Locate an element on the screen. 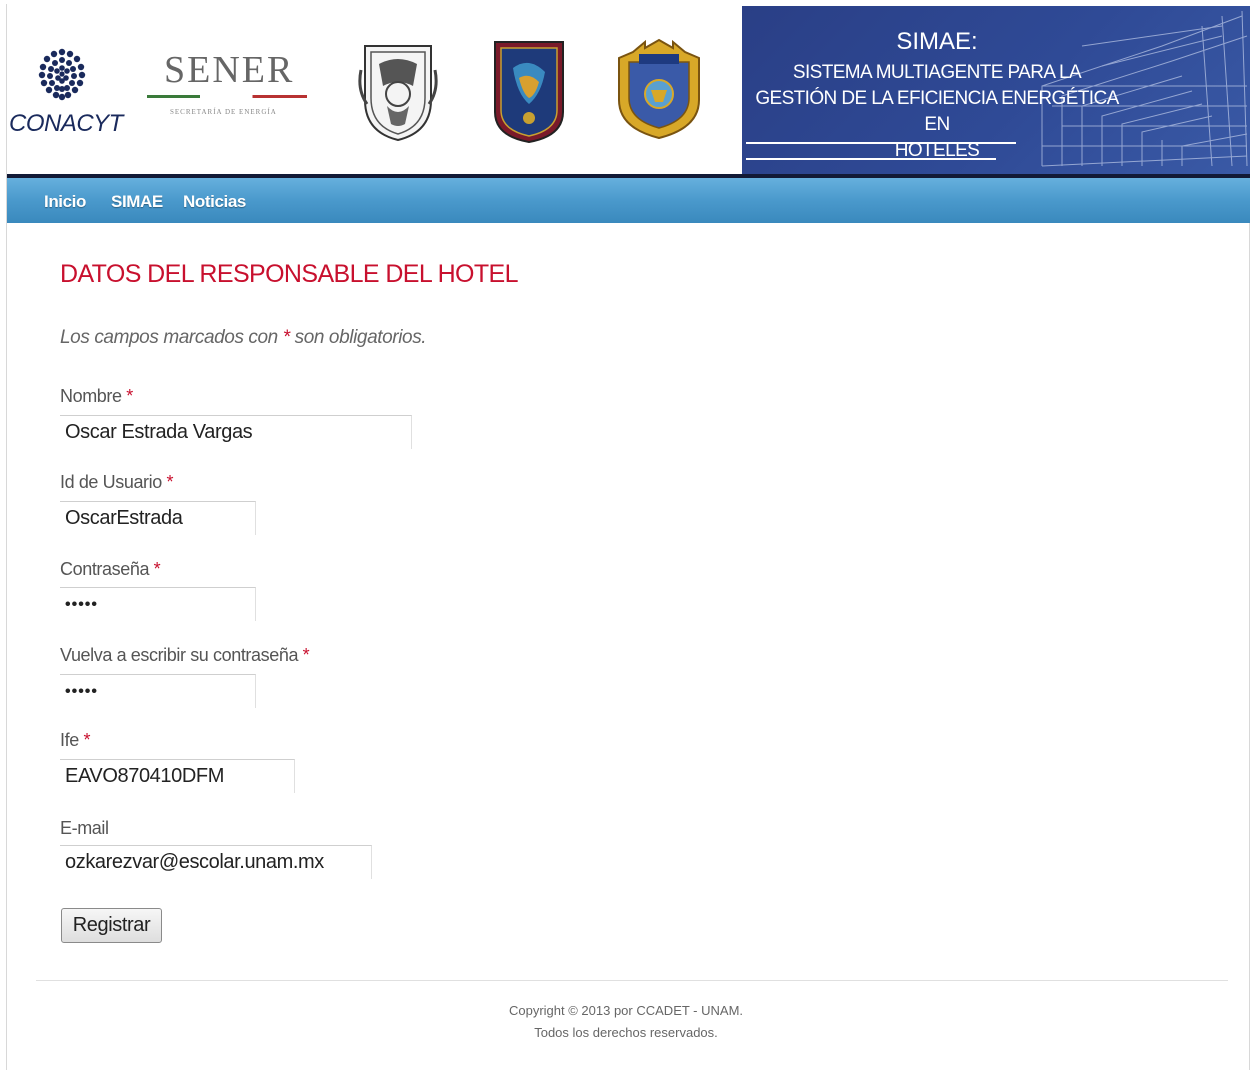 Image resolution: width=1252 pixels, height=1072 pixels. label-text: Vuelva a escribir su contraseña is located at coordinates (179, 655).